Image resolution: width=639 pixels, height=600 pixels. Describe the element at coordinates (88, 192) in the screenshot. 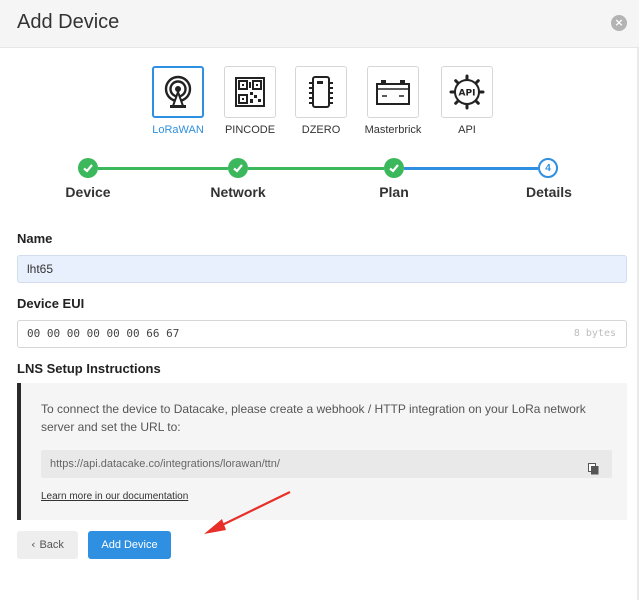

I see `step-label-device: Device` at that location.